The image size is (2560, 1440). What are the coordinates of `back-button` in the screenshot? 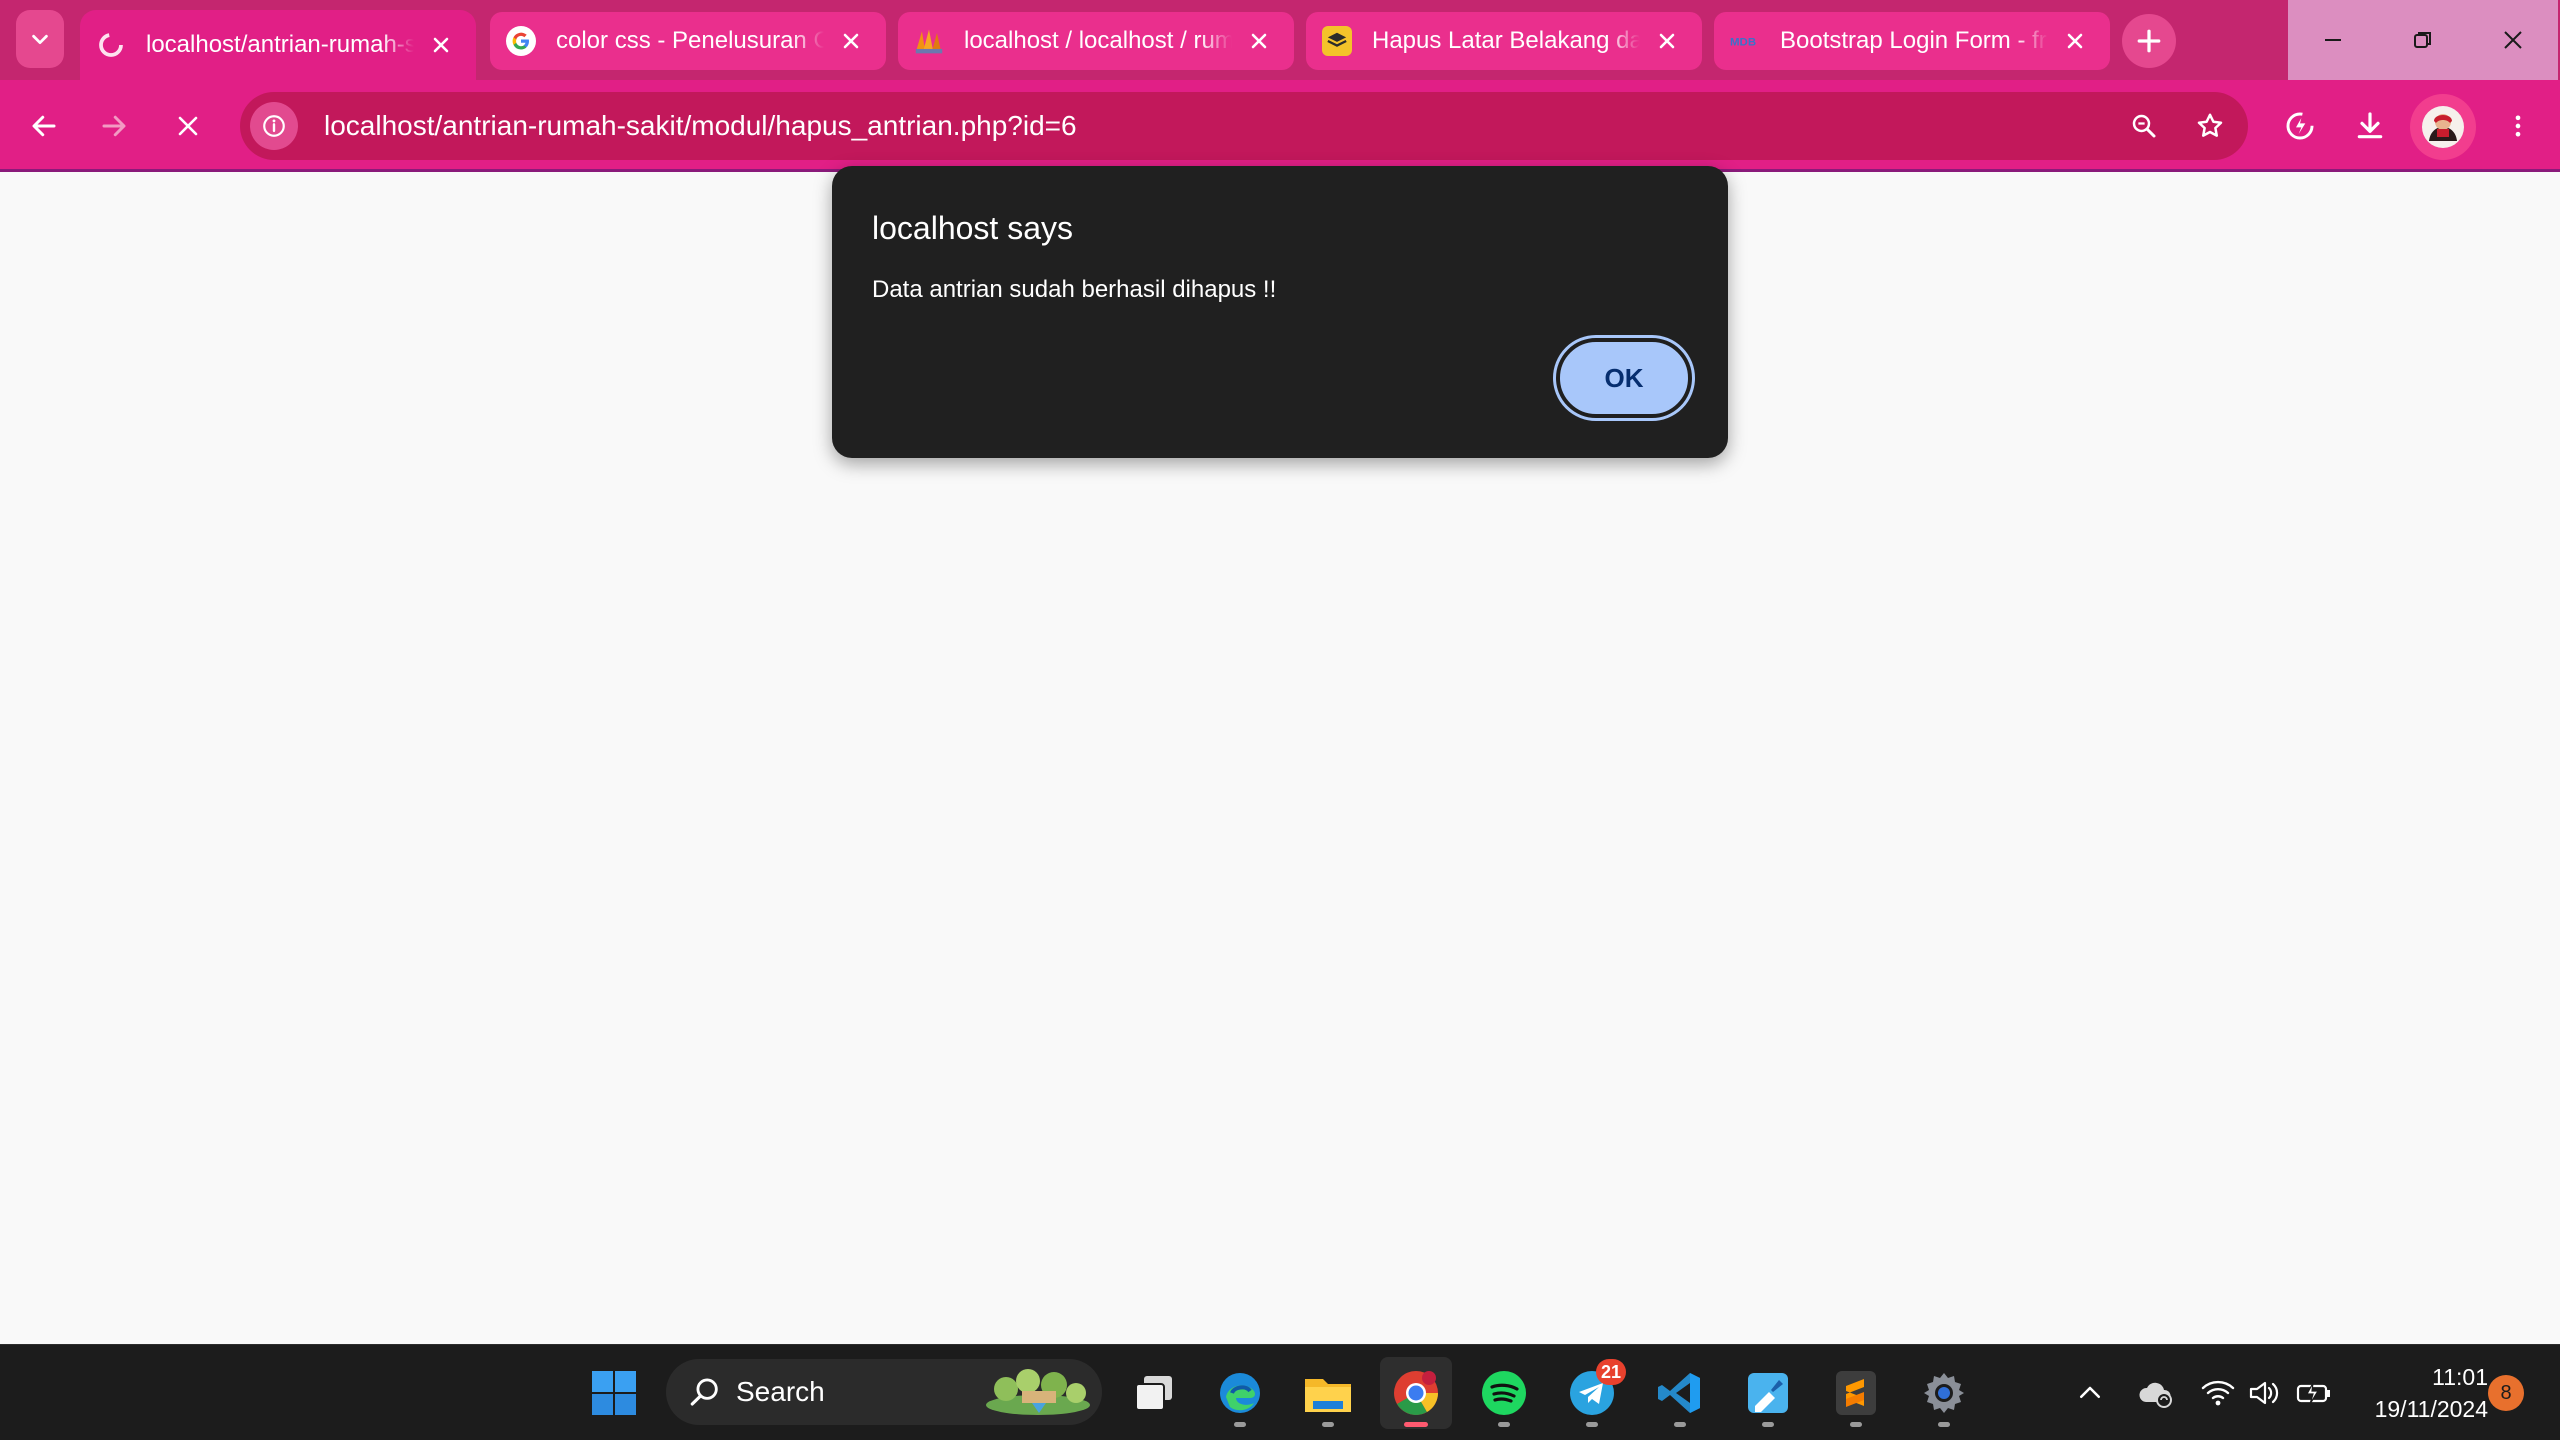 It's located at (44, 126).